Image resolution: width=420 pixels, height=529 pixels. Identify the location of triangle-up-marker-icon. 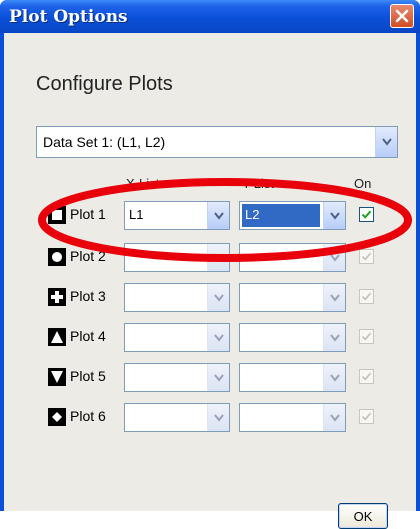
(57, 337).